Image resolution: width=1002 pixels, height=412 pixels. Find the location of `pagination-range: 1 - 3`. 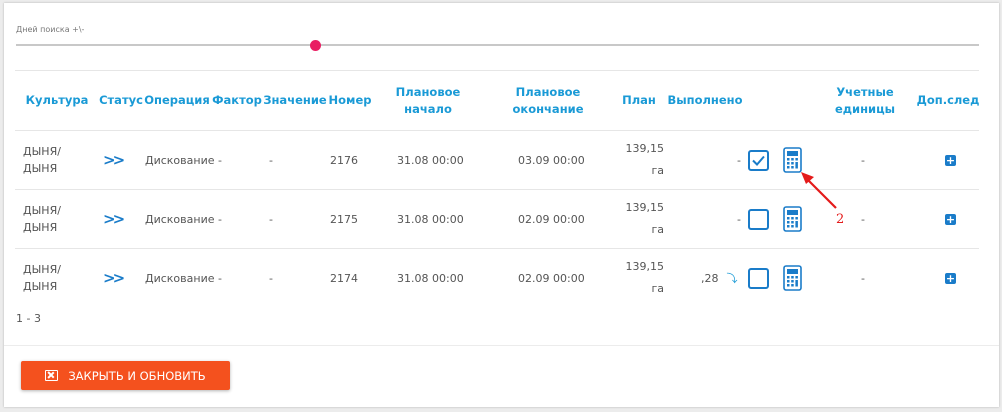

pagination-range: 1 - 3 is located at coordinates (28, 318).